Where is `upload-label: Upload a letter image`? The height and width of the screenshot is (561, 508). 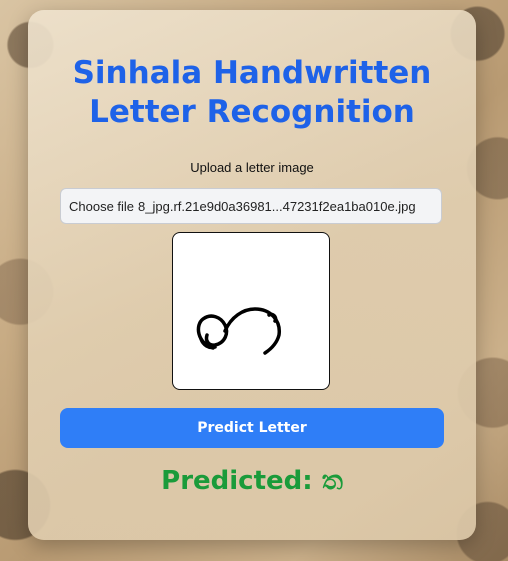 upload-label: Upload a letter image is located at coordinates (252, 167).